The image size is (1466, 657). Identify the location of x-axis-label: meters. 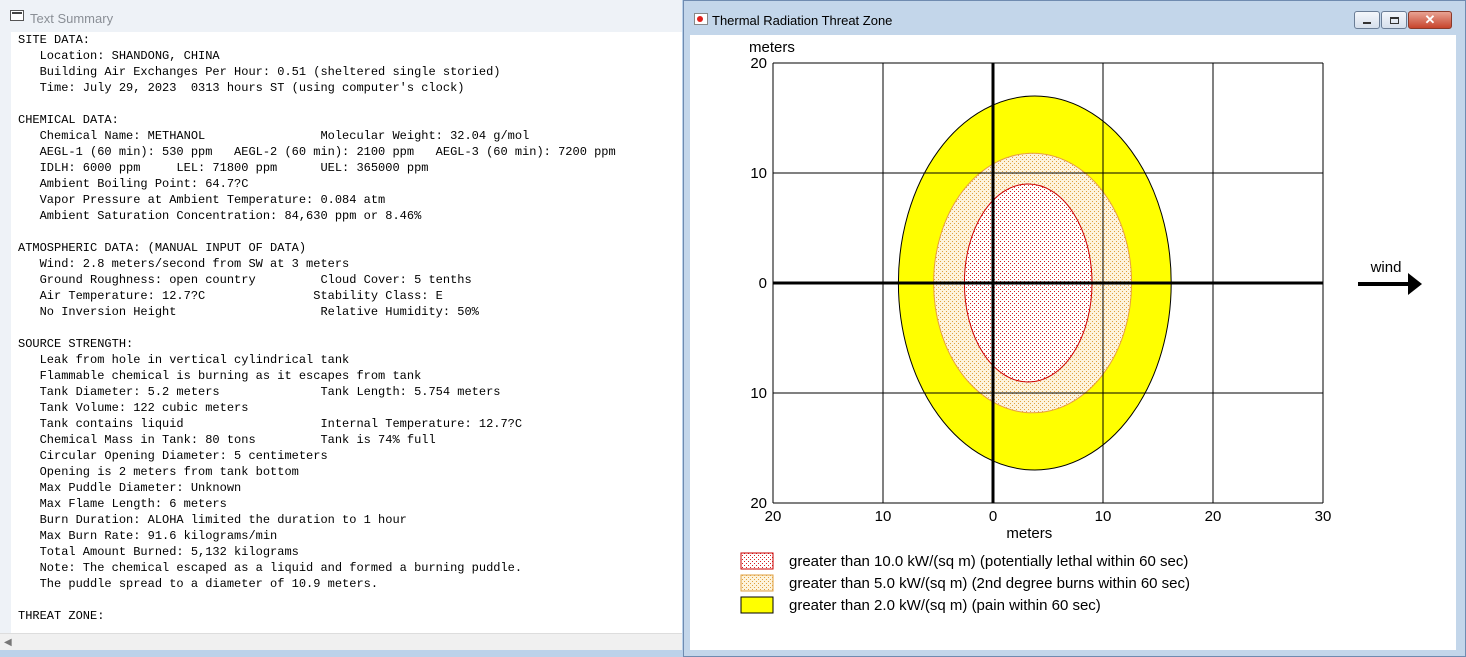
(1029, 533).